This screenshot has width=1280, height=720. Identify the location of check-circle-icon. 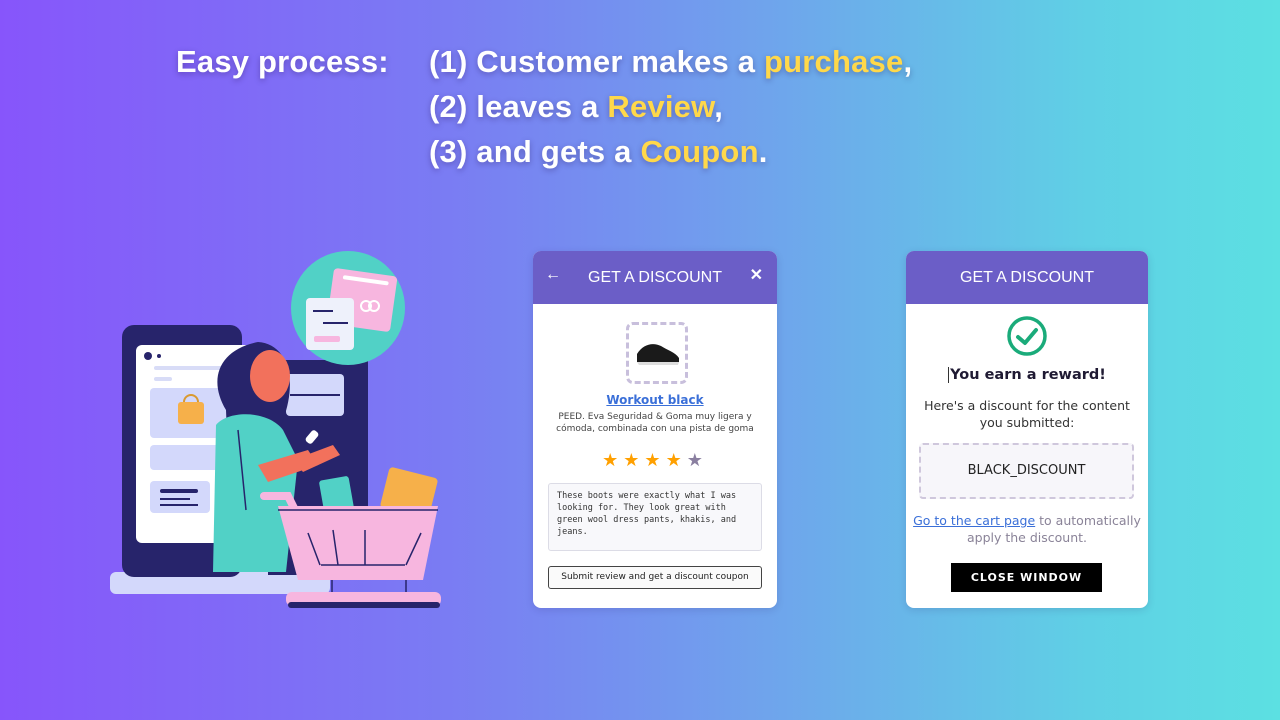
(1027, 336).